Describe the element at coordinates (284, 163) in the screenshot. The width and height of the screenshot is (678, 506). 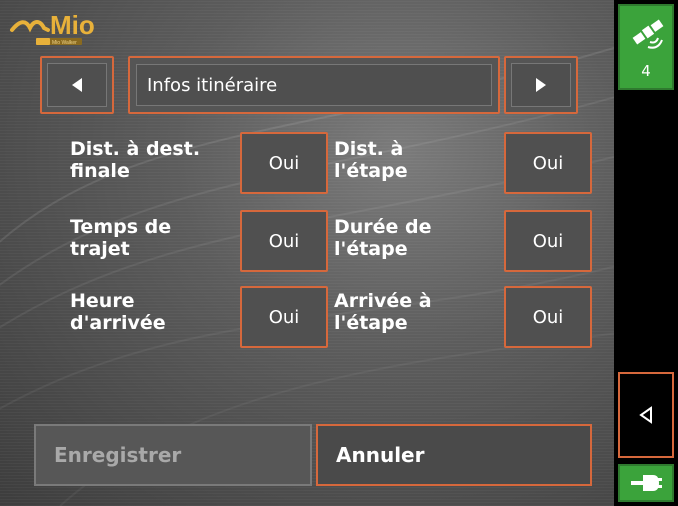
I see `toggle-dist-dest-finale: Oui` at that location.